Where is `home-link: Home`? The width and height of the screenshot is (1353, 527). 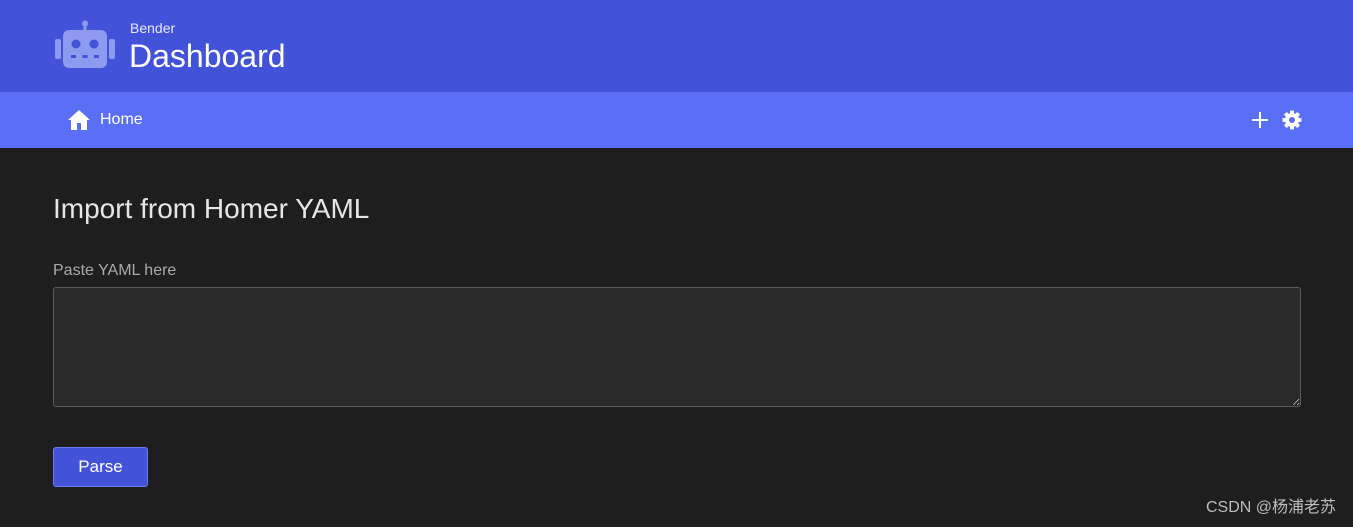 home-link: Home is located at coordinates (105, 120).